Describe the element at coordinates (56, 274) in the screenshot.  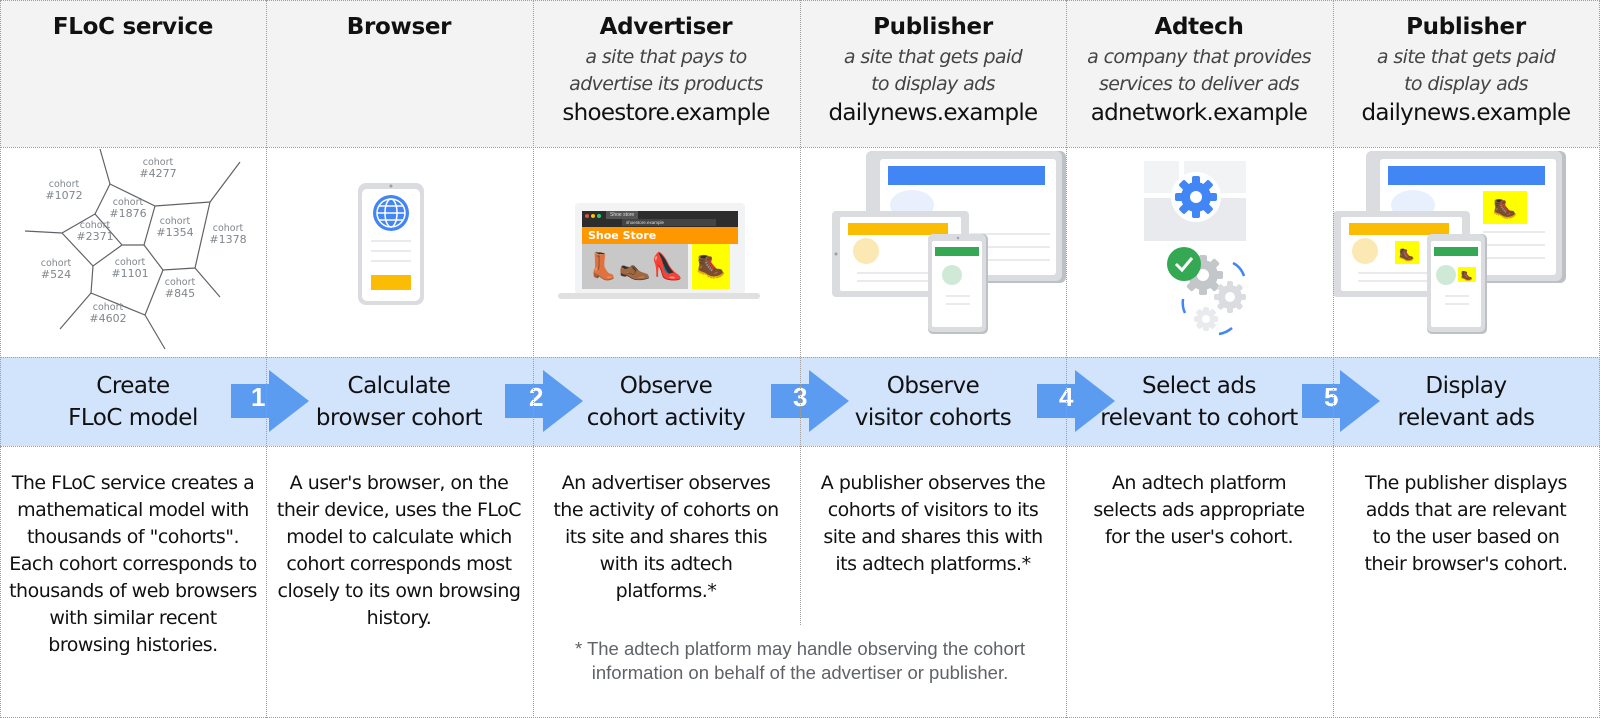
I see `cohort-id: #524` at that location.